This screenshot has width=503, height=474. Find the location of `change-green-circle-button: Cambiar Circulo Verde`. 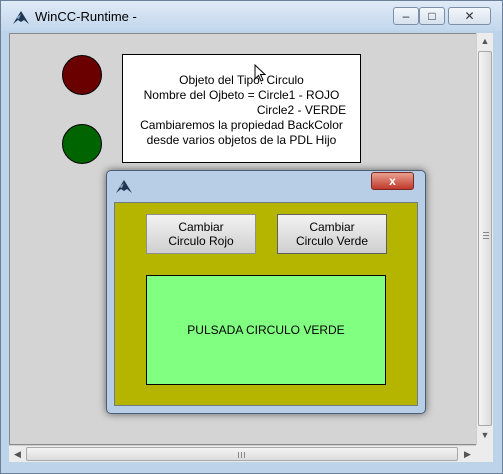

change-green-circle-button: Cambiar Circulo Verde is located at coordinates (332, 234).